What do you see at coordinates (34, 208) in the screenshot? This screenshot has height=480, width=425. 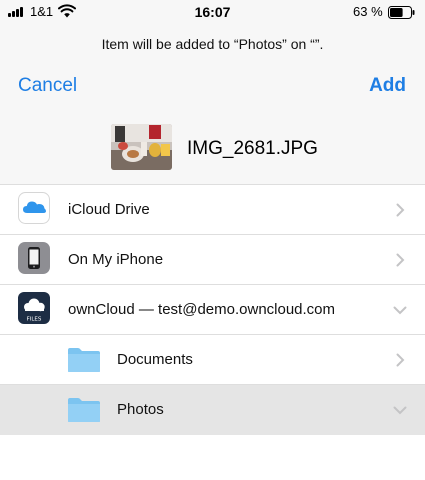 I see `icloud-drive-icon` at bounding box center [34, 208].